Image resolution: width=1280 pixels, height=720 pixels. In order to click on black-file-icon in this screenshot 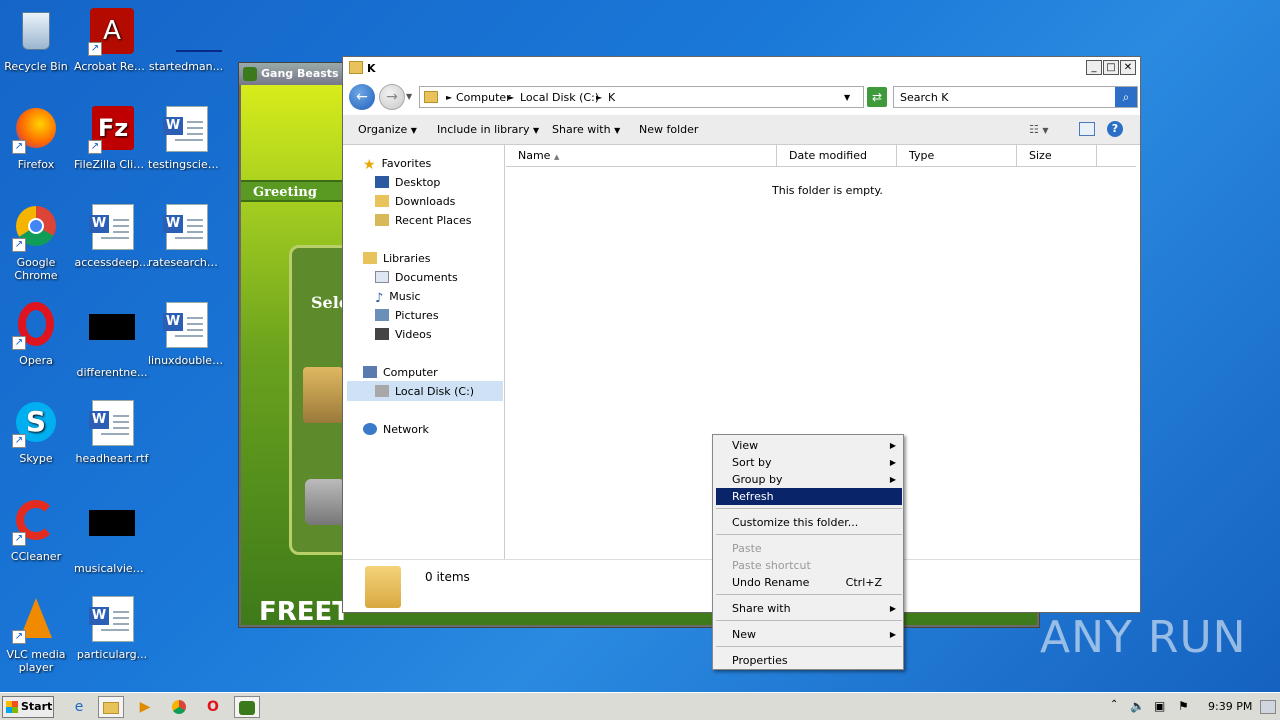, I will do `click(112, 534)`.